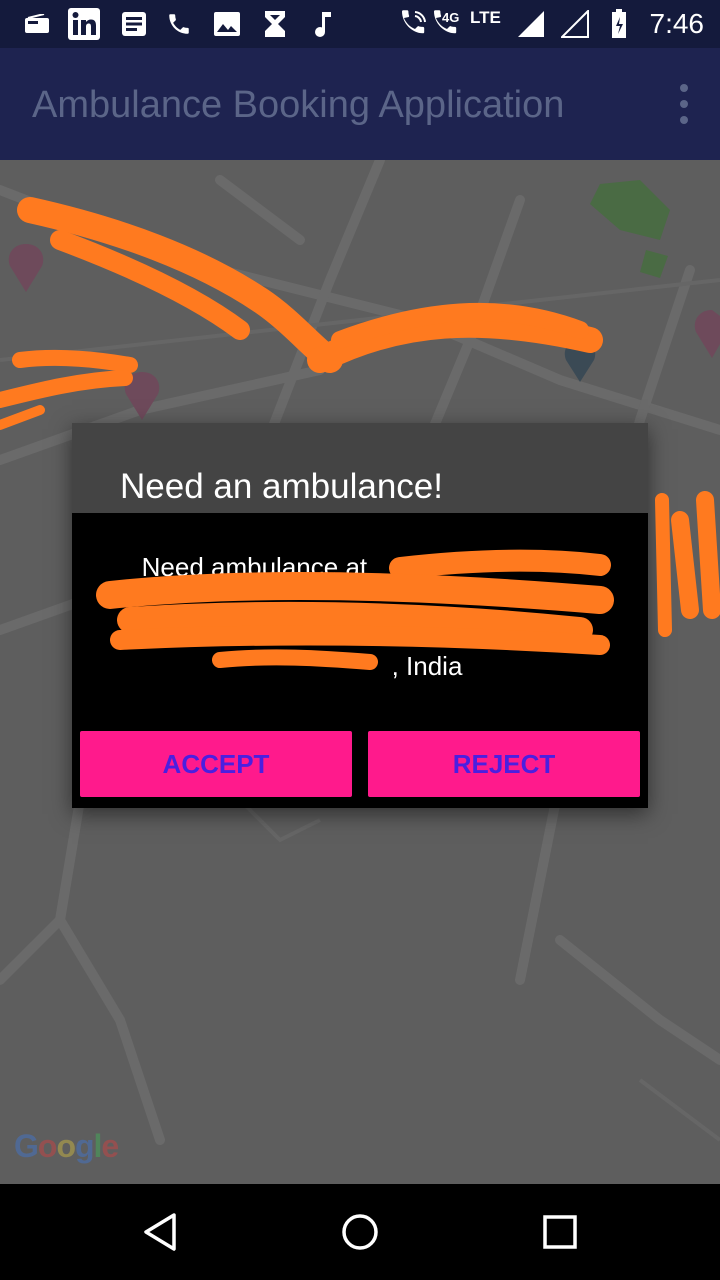 The image size is (720, 1280). What do you see at coordinates (684, 104) in the screenshot?
I see `more-vert-icon` at bounding box center [684, 104].